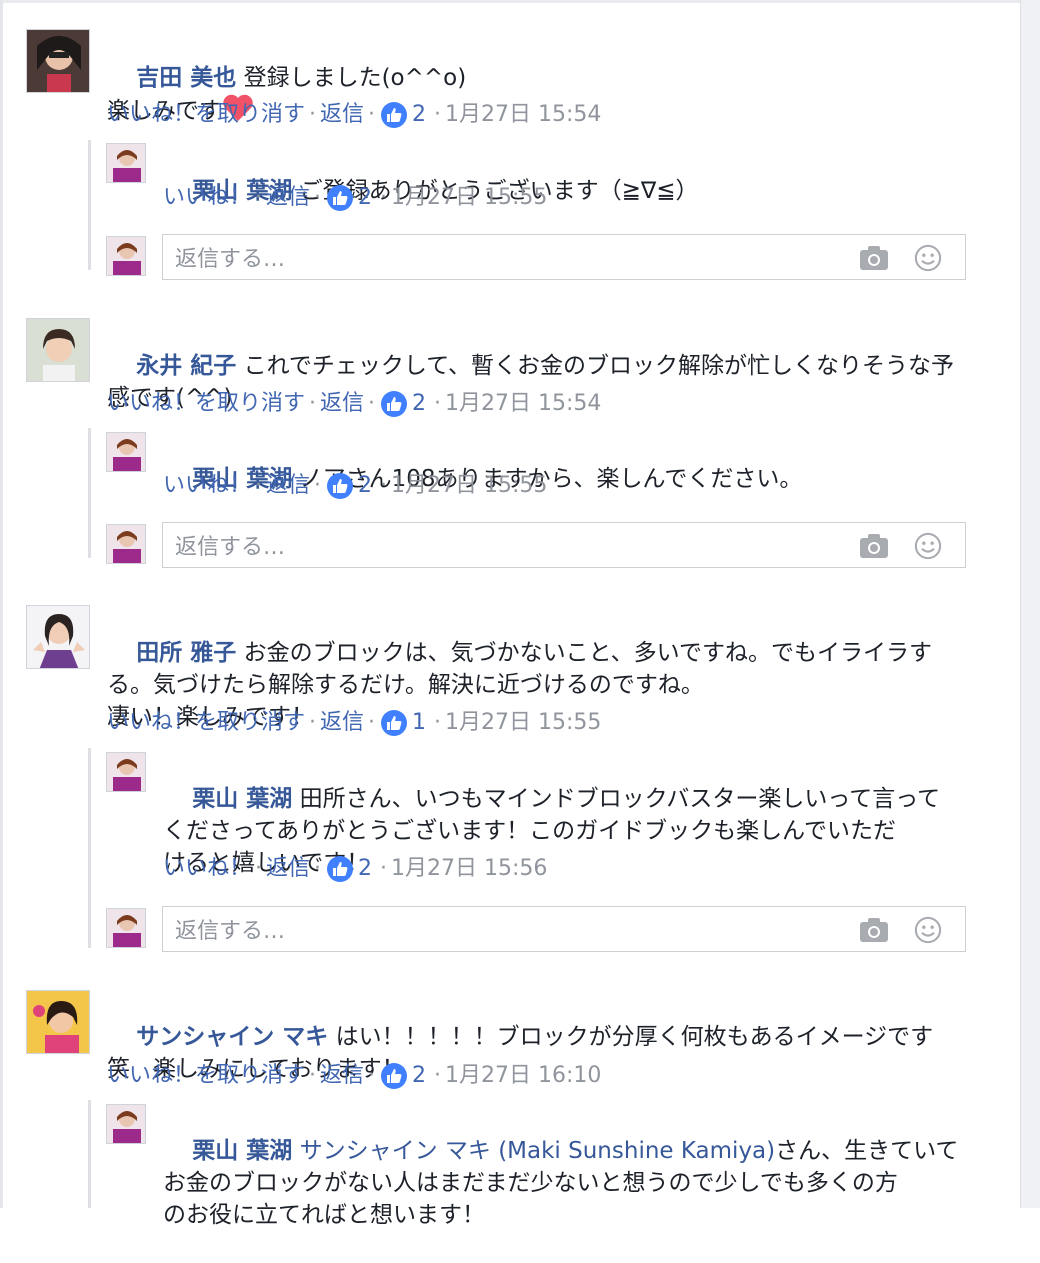  Describe the element at coordinates (355, 486) in the screenshot. I see `reply-actions: いいね！ · 返信 · 2 · 1月27日 15:55` at that location.